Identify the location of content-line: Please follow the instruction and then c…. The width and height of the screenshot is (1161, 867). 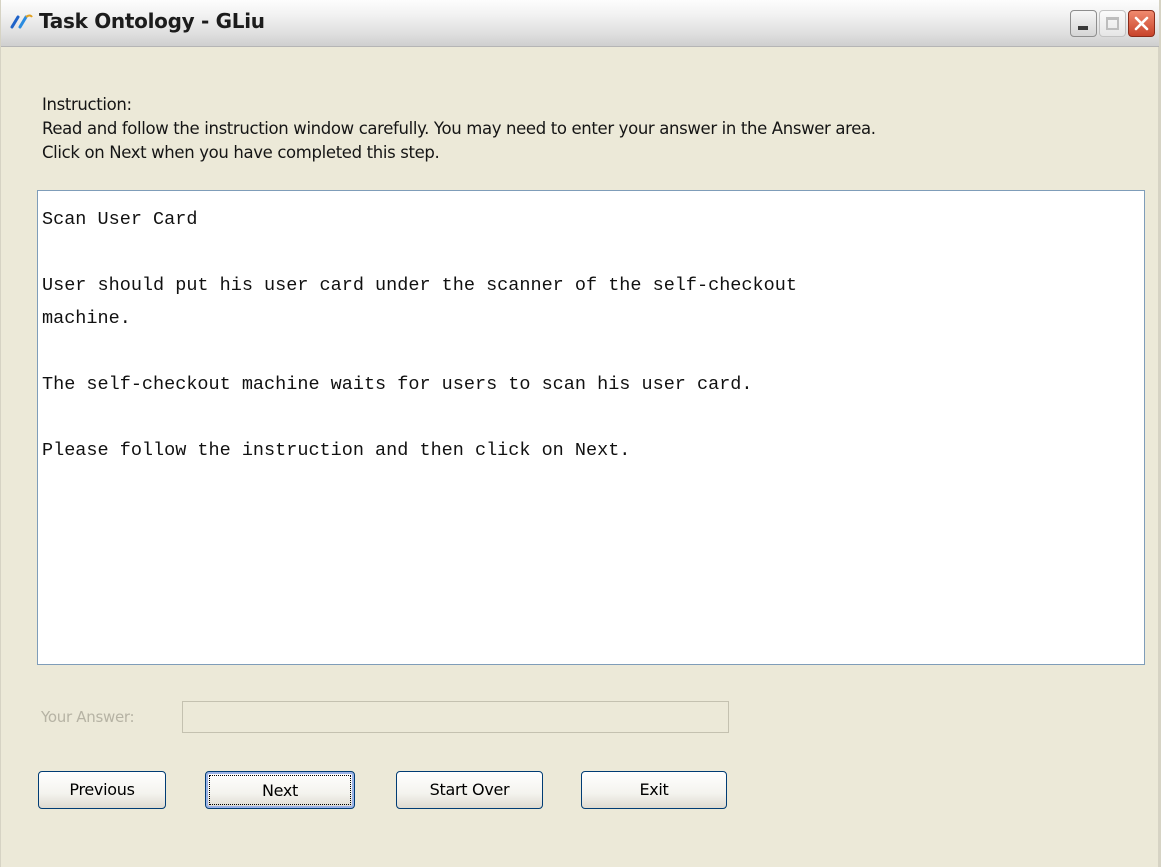
(336, 450).